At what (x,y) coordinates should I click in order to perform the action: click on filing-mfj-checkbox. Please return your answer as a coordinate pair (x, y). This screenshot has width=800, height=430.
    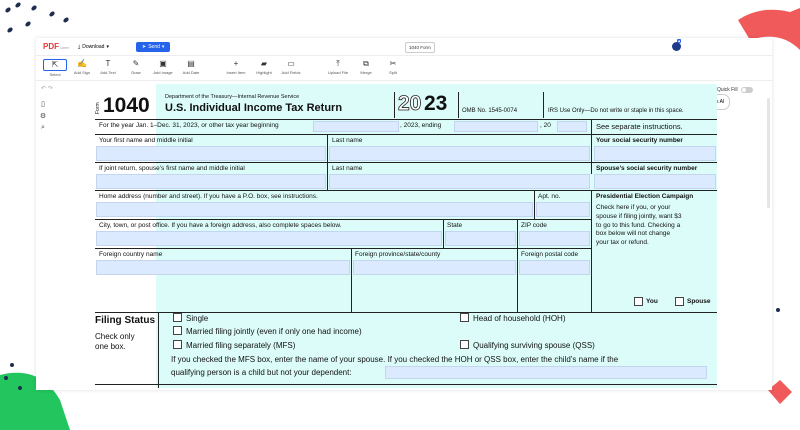
    Looking at the image, I should click on (177, 330).